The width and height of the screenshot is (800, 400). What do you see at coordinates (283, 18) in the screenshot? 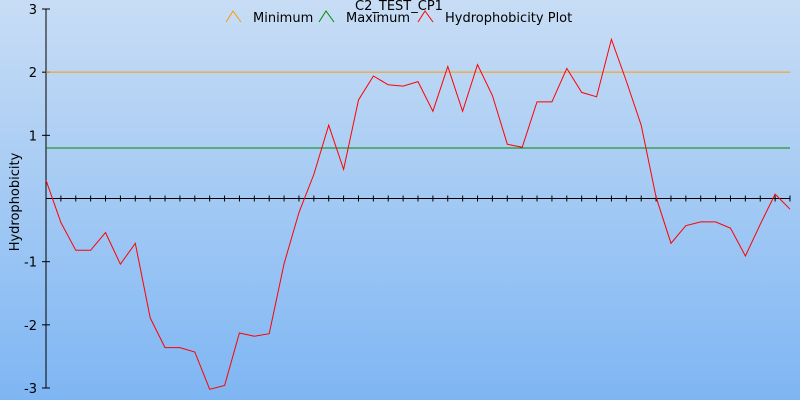
I see `legend-label-minimum: Minimum` at bounding box center [283, 18].